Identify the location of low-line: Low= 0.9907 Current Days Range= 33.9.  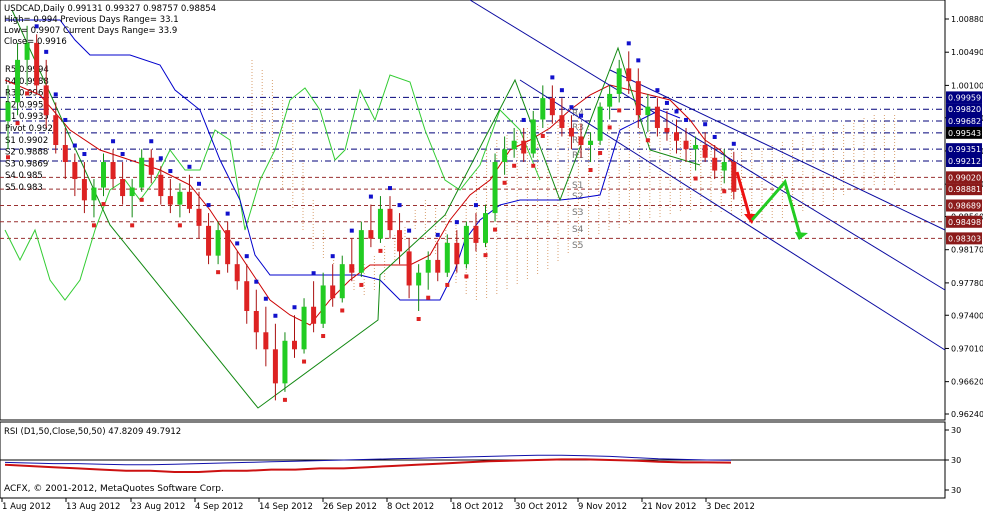
(90, 31).